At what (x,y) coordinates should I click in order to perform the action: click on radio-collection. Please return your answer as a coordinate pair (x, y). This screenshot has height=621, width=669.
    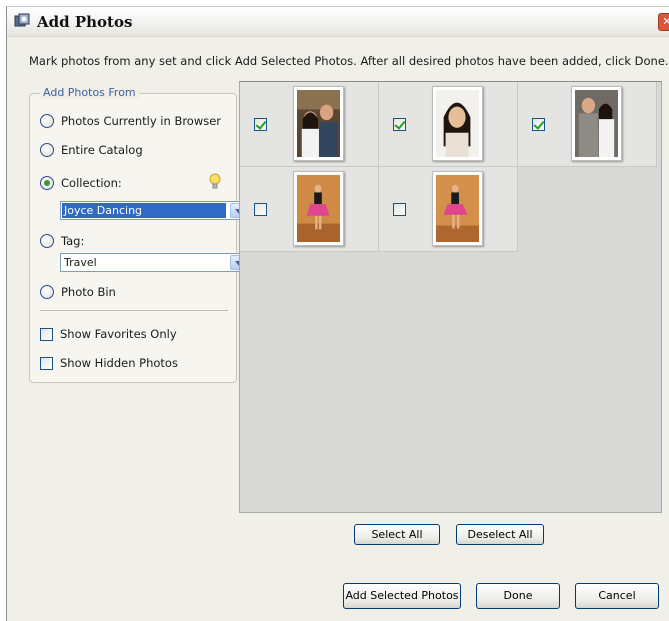
    Looking at the image, I should click on (47, 183).